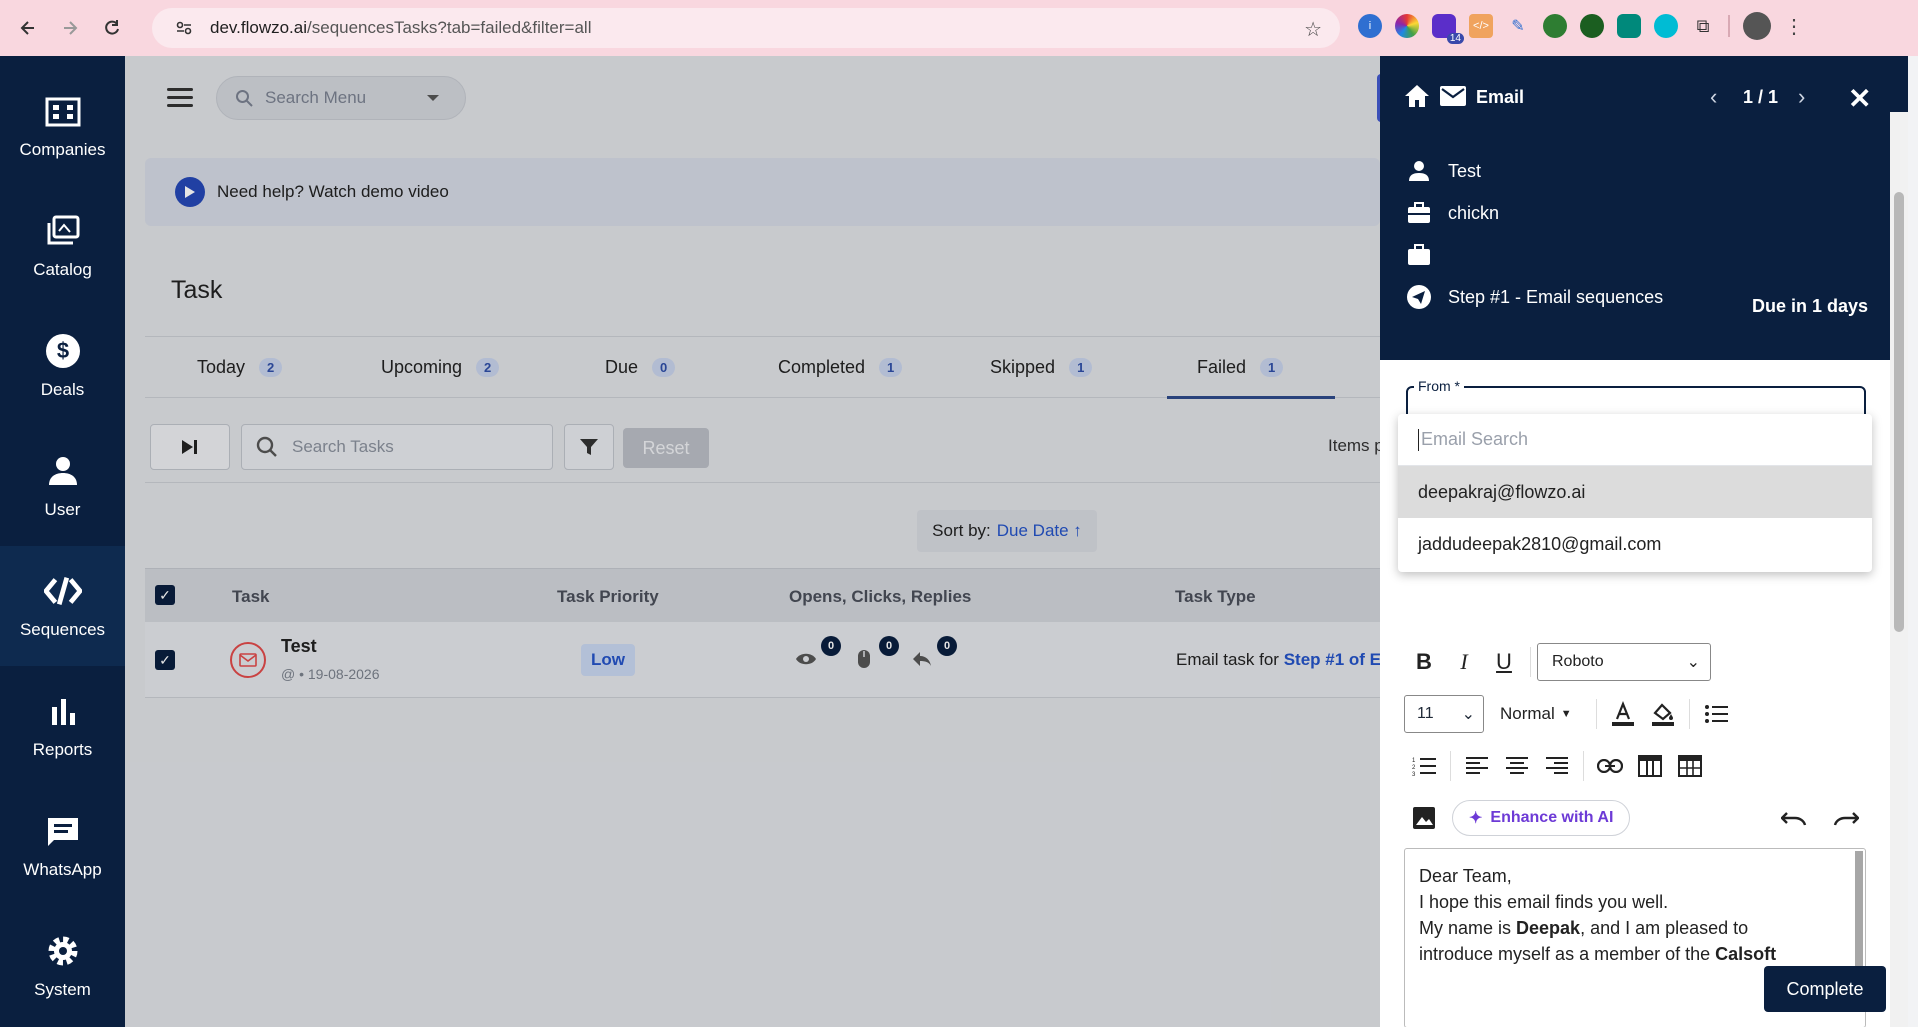 Image resolution: width=1918 pixels, height=1027 pixels. What do you see at coordinates (440, 367) in the screenshot?
I see `tab-upcoming: Upcoming 2` at bounding box center [440, 367].